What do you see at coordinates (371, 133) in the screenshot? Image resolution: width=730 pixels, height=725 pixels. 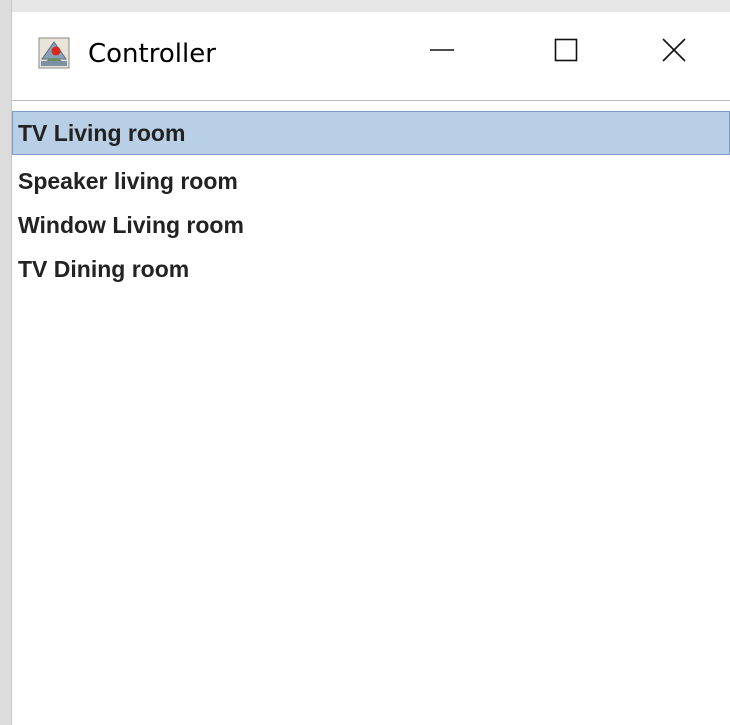 I see `list-item: TV Living room` at bounding box center [371, 133].